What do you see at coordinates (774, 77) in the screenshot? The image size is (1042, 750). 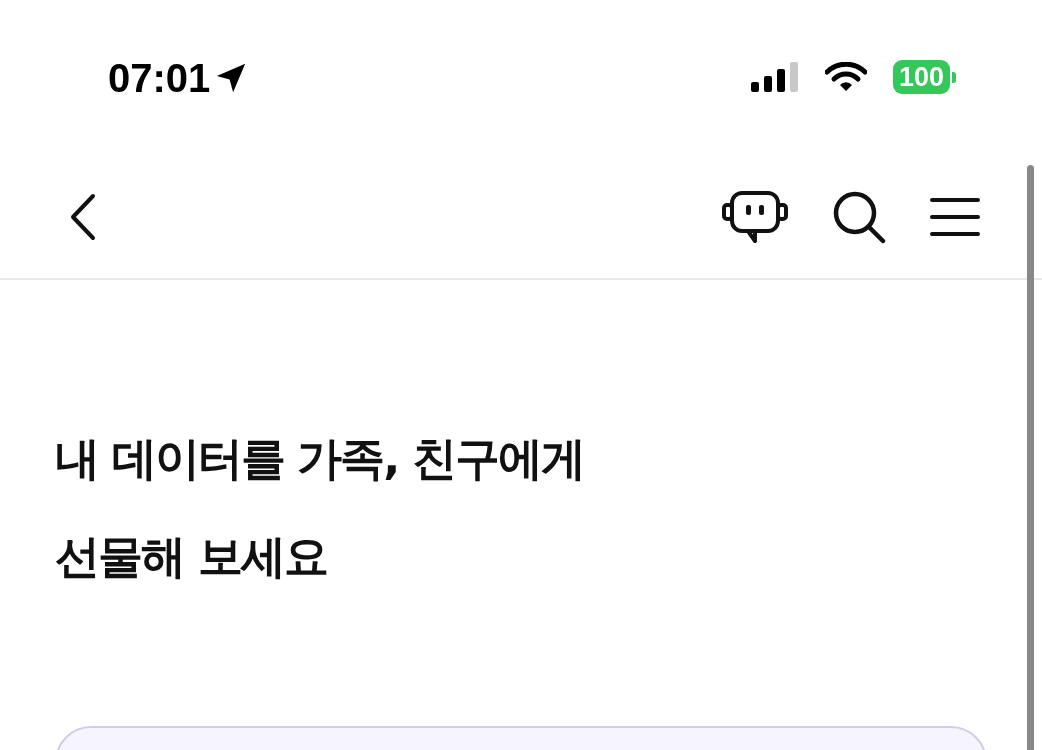 I see `signal-icon` at bounding box center [774, 77].